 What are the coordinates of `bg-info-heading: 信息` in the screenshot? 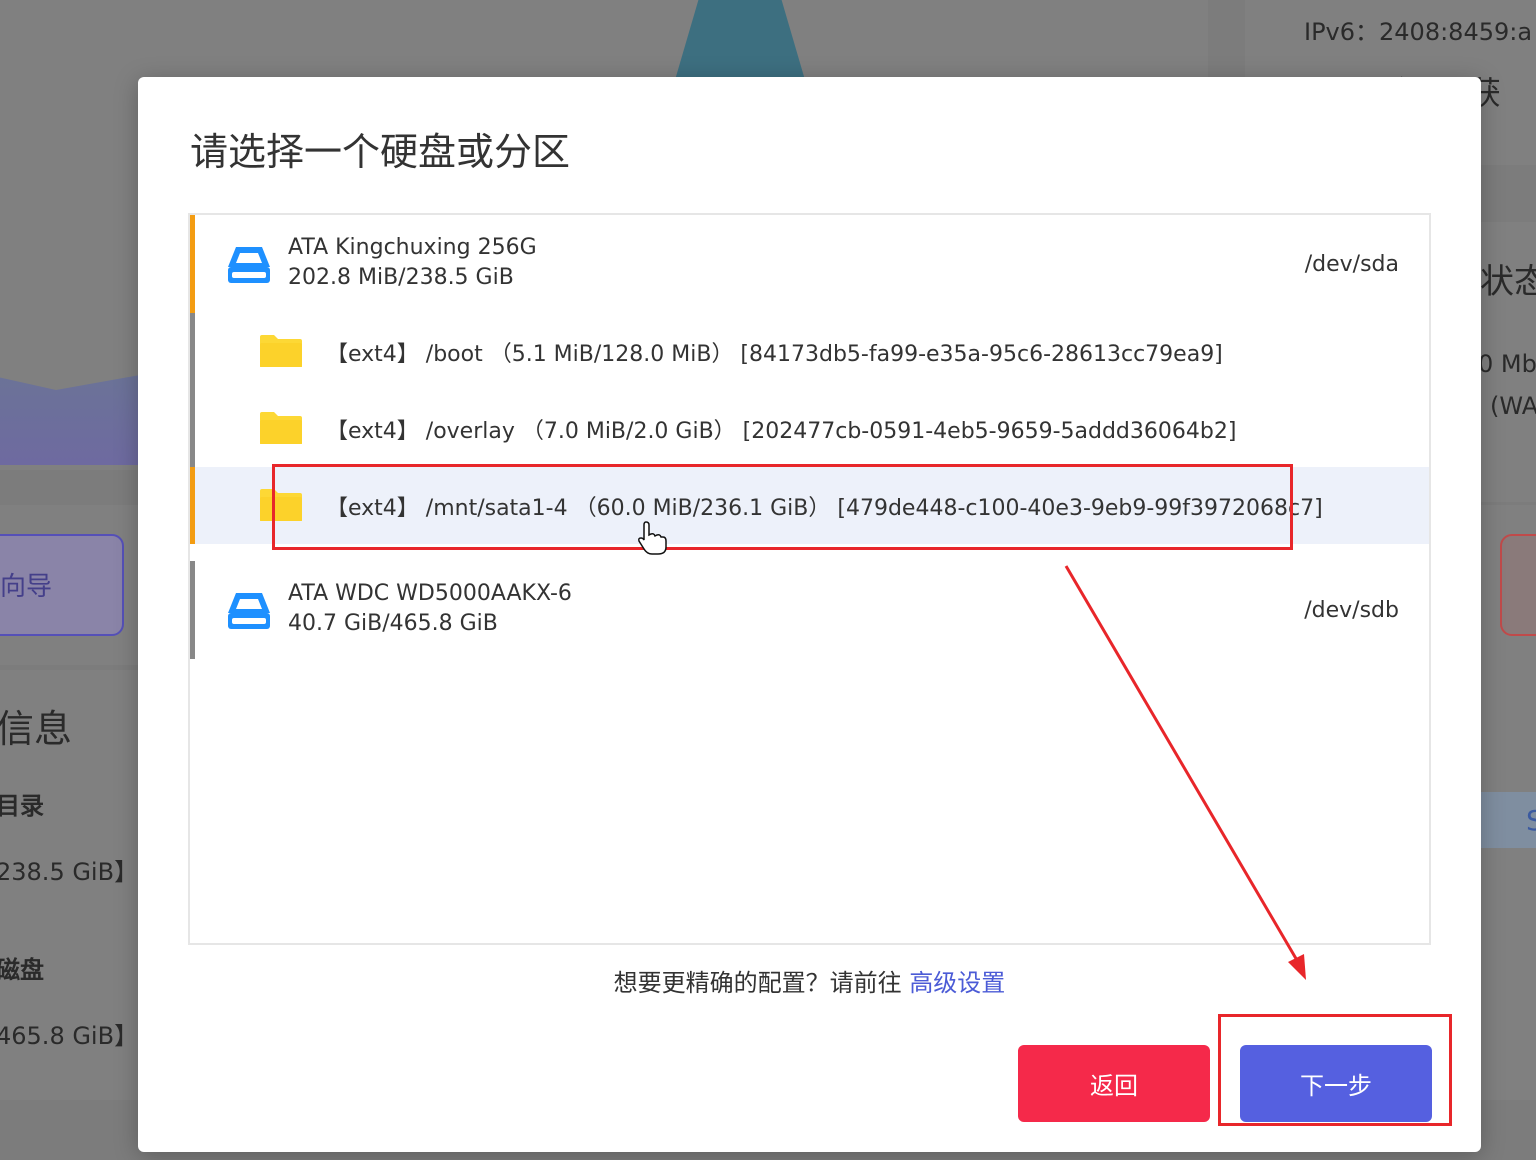 It's located at (36, 729).